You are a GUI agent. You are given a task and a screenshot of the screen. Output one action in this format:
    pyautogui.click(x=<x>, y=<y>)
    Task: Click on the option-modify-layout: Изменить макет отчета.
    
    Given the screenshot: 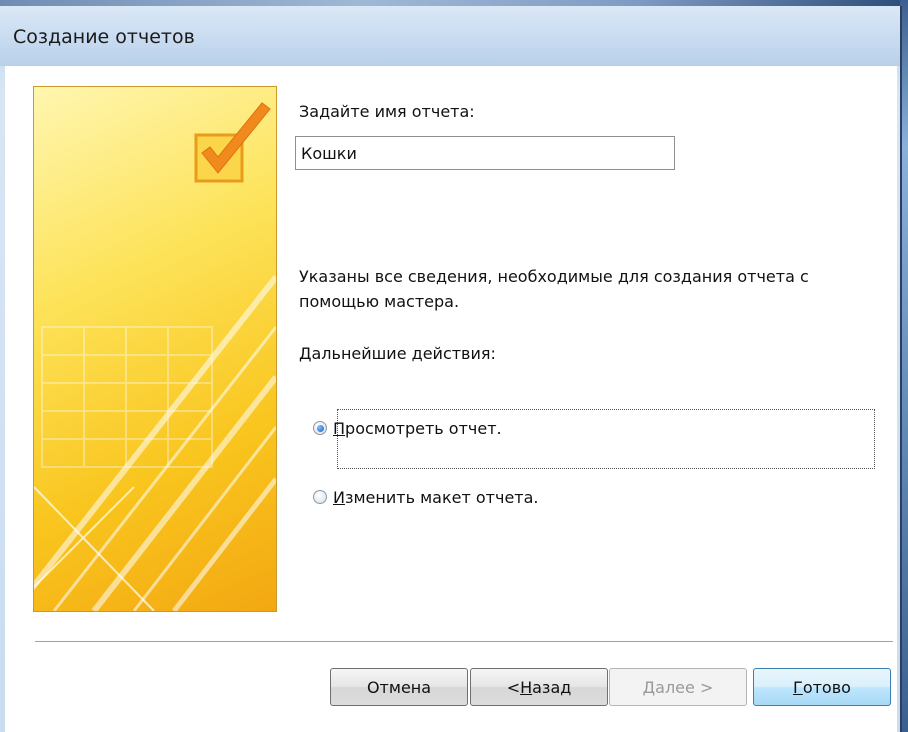 What is the action you would take?
    pyautogui.click(x=426, y=497)
    